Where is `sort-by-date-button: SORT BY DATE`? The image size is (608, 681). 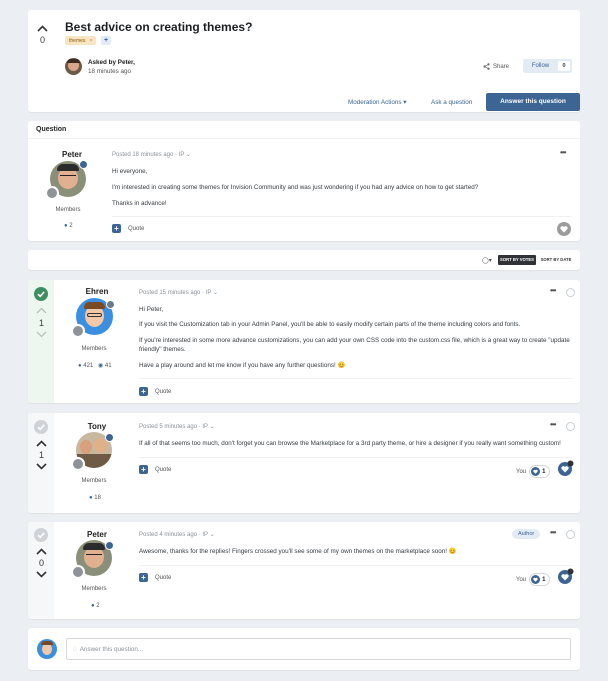 sort-by-date-button: SORT BY DATE is located at coordinates (556, 260).